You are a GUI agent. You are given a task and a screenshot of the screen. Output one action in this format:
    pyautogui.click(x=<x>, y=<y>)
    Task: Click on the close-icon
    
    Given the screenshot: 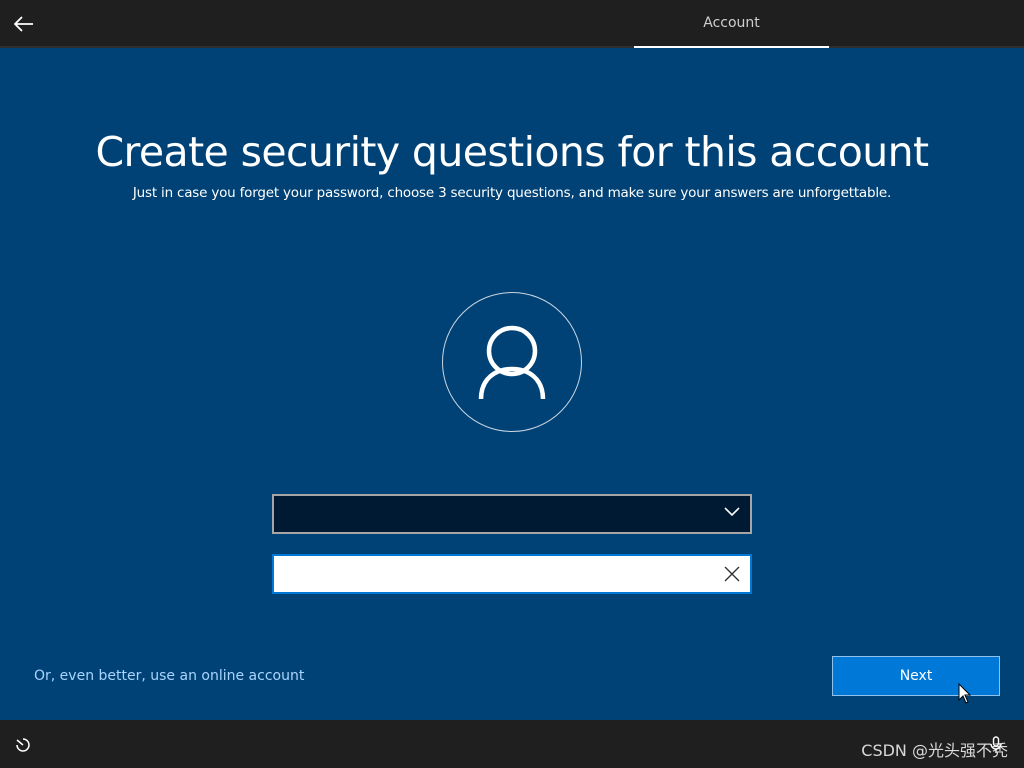 What is the action you would take?
    pyautogui.click(x=732, y=574)
    